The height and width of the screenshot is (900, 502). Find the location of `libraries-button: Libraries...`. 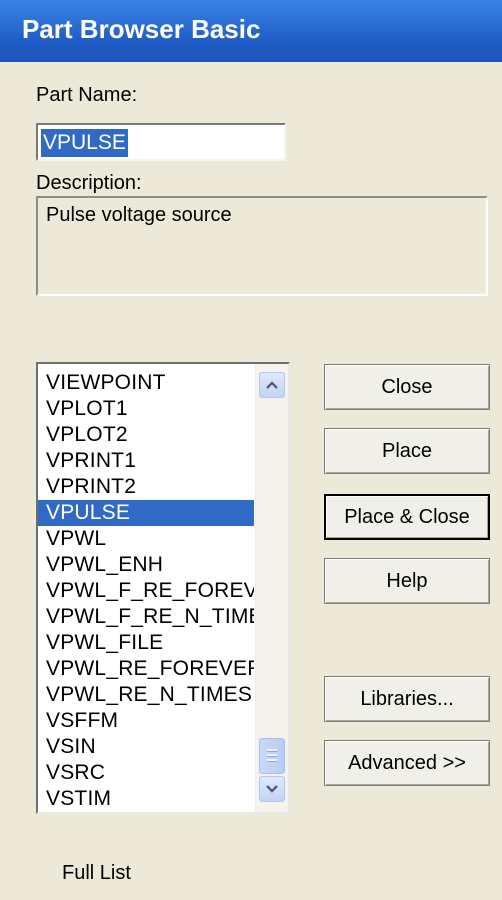

libraries-button: Libraries... is located at coordinates (407, 699).